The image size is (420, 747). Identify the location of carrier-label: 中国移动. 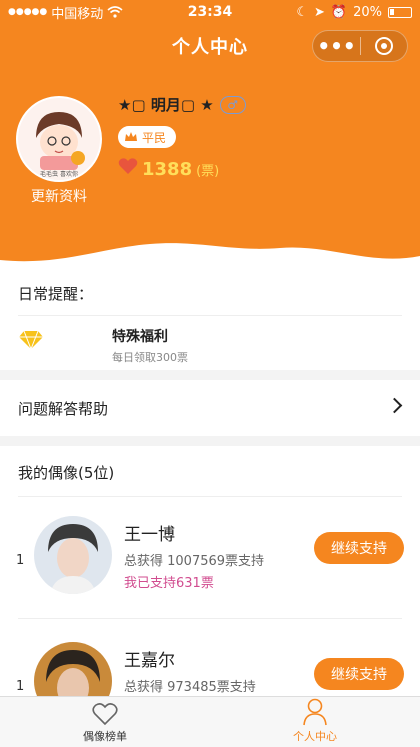
(77, 14).